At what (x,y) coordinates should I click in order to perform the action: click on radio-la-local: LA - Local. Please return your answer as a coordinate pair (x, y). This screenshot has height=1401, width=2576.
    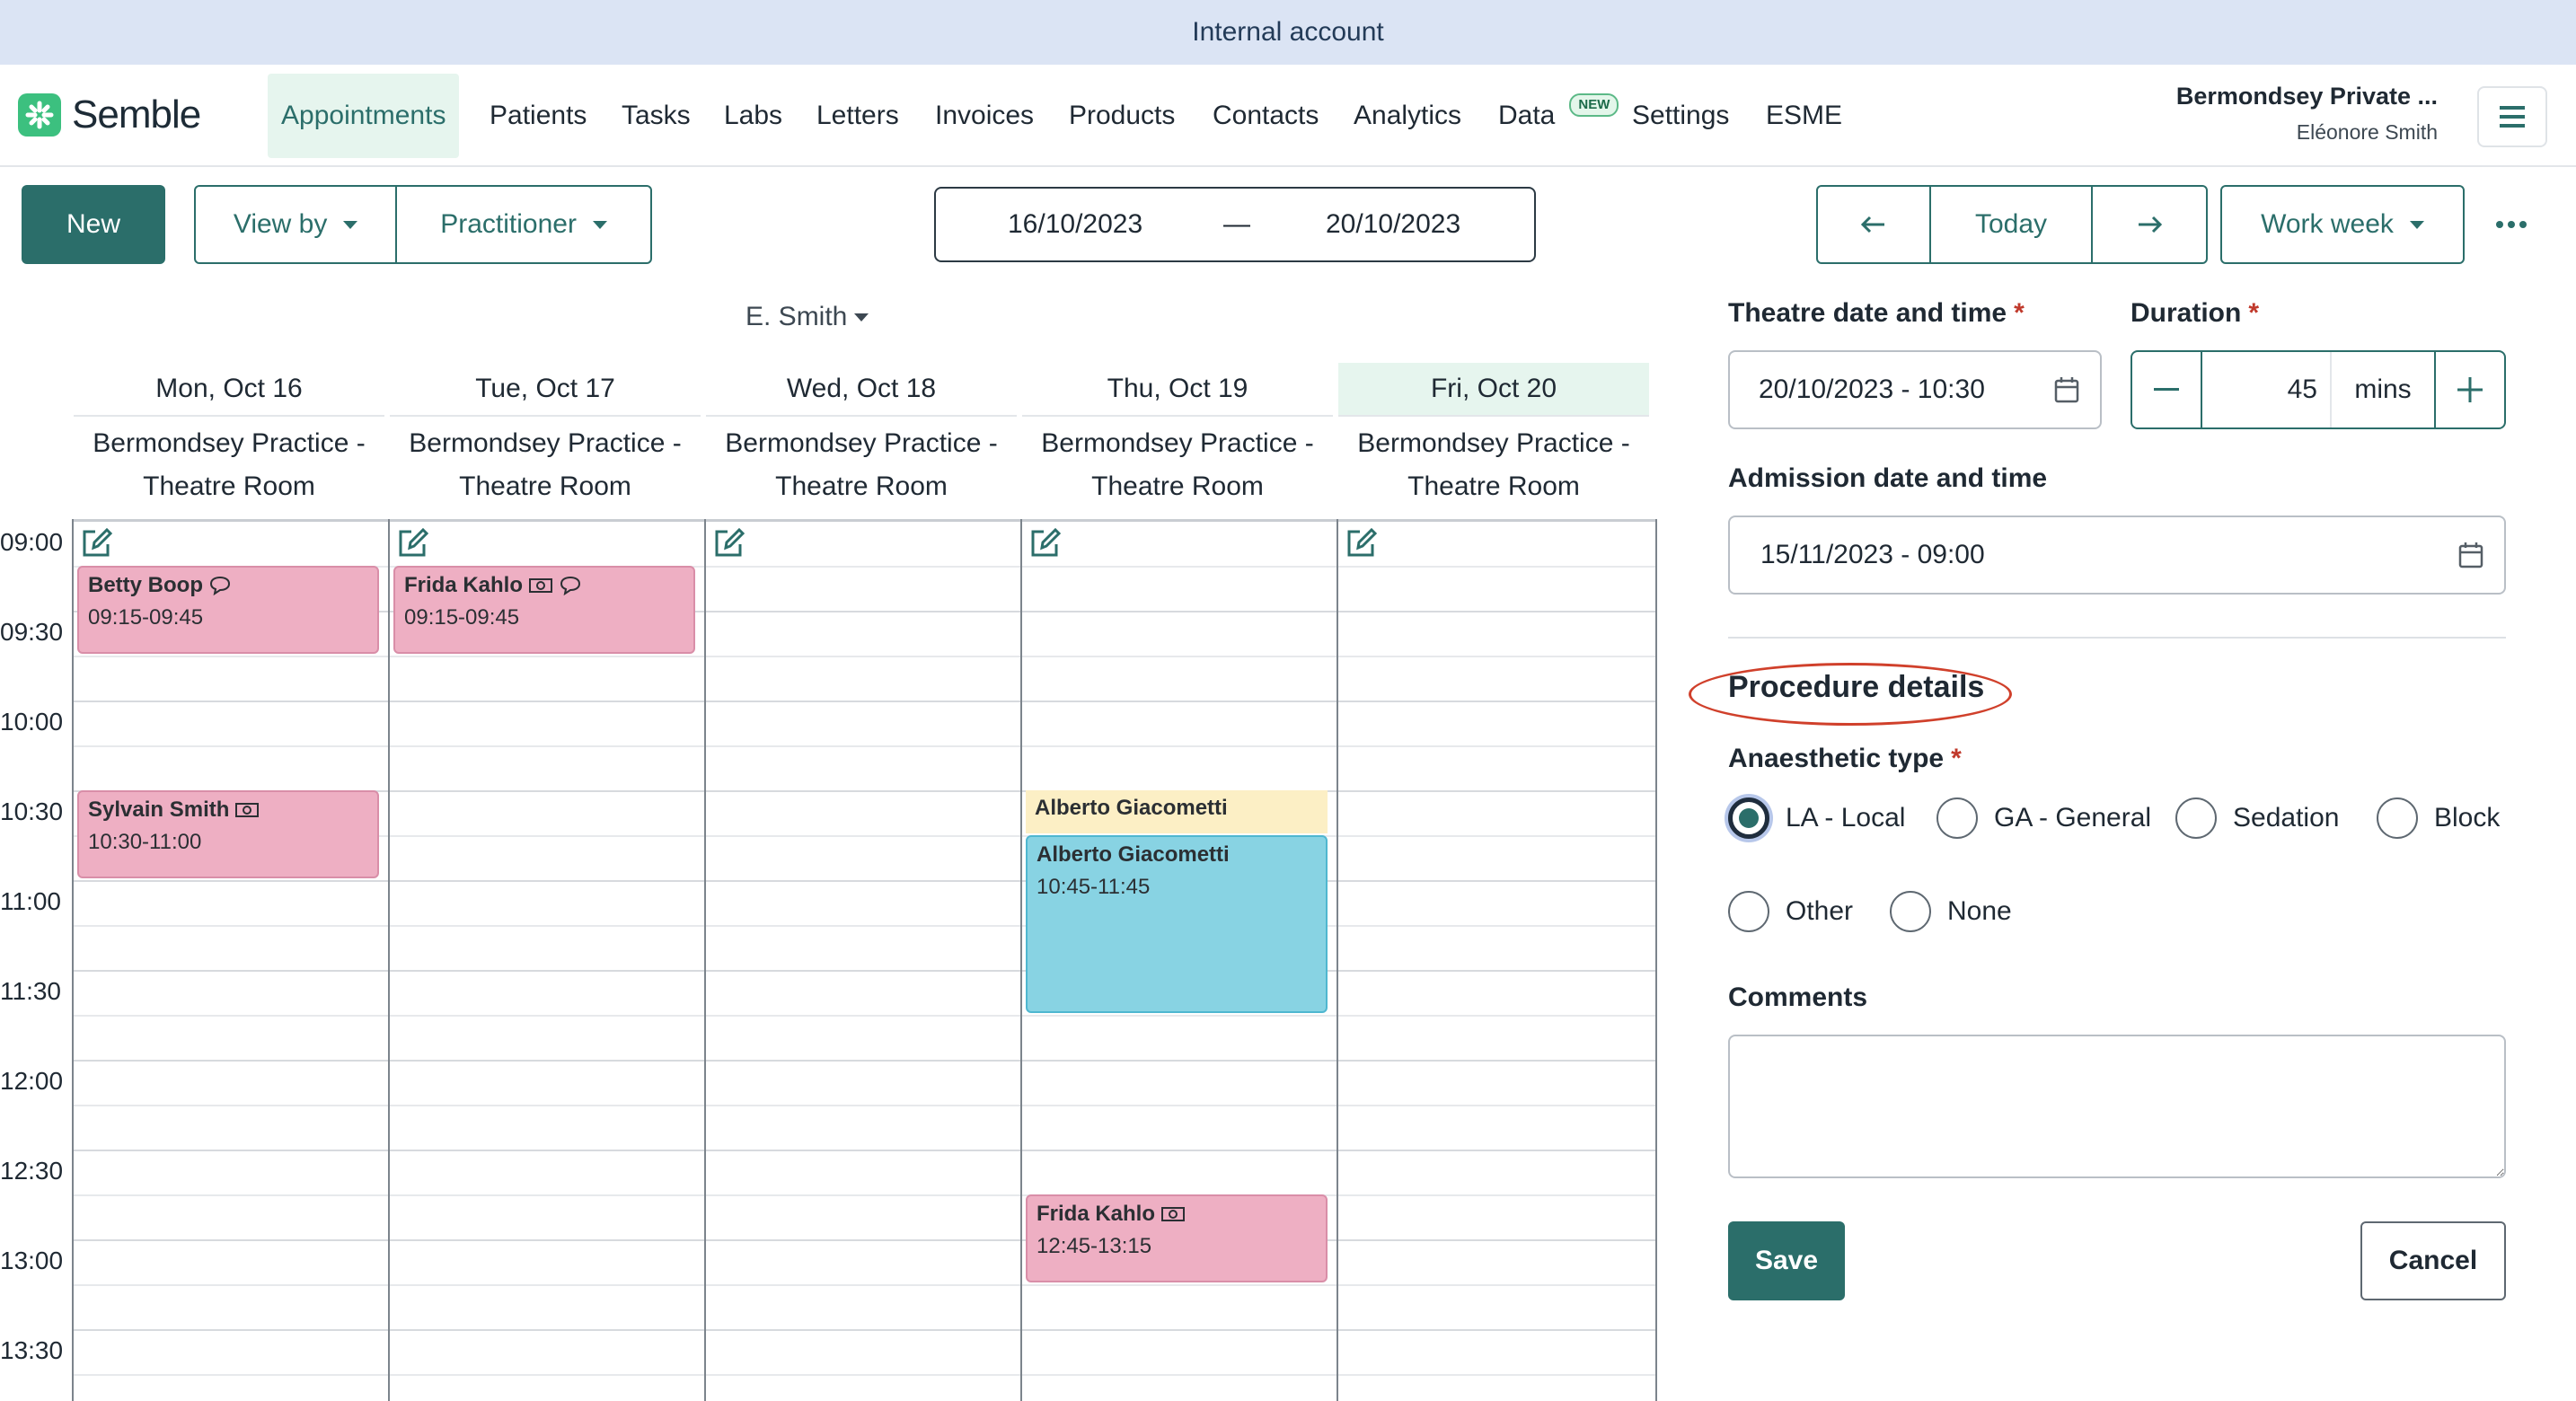
    Looking at the image, I should click on (1816, 818).